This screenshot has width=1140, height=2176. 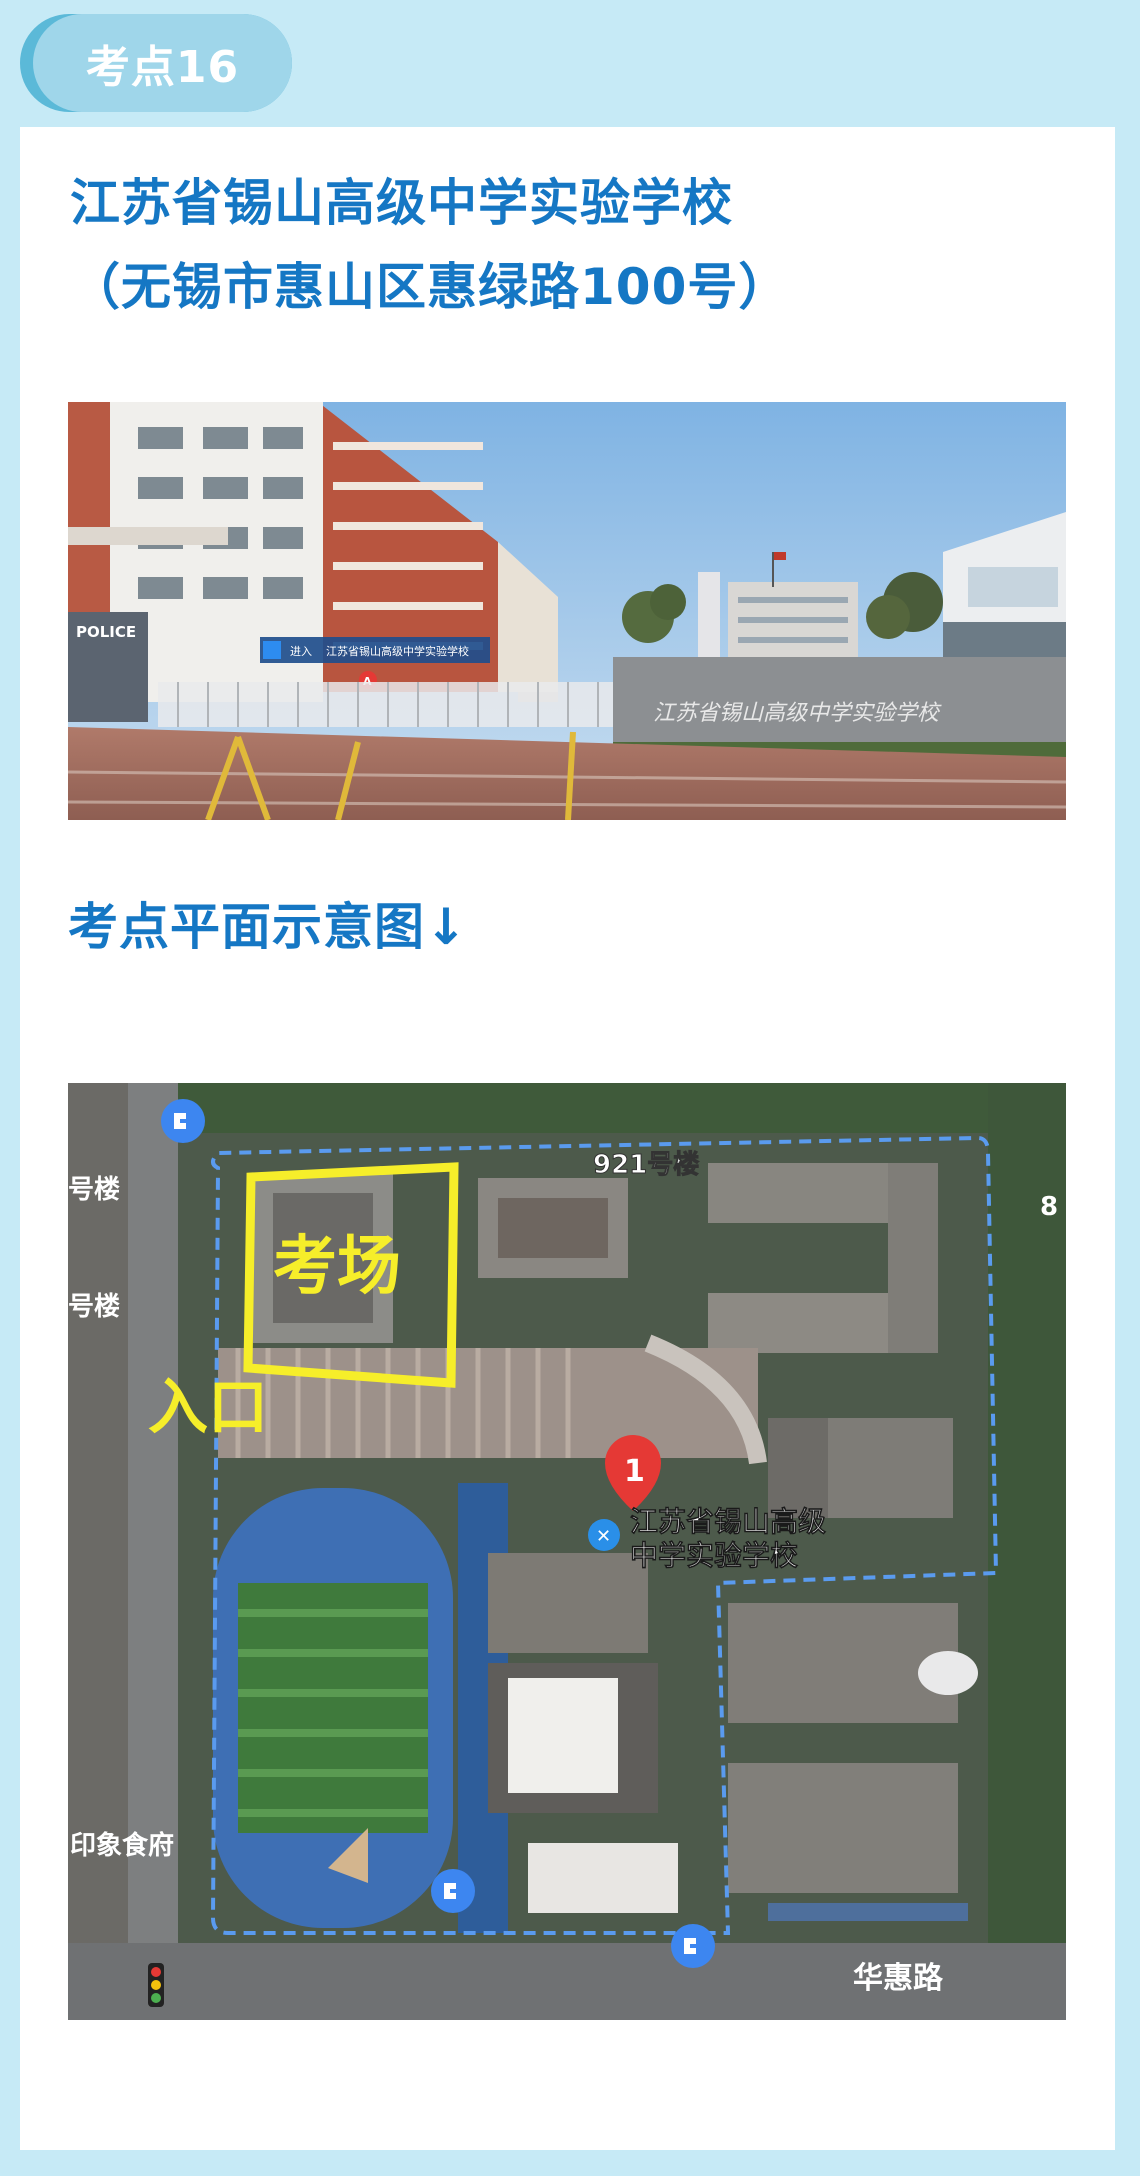 I want to click on exam-site-tag-inner: 考点16, so click(x=162, y=63).